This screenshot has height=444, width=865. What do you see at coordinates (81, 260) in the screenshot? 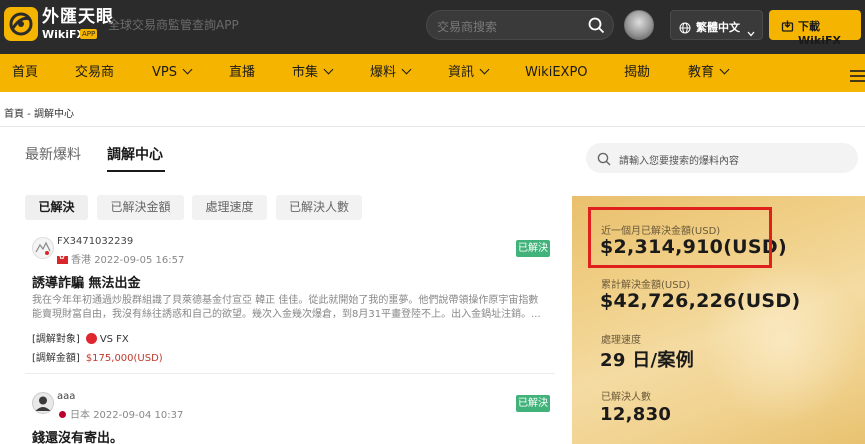
I see `case-region: 香港` at bounding box center [81, 260].